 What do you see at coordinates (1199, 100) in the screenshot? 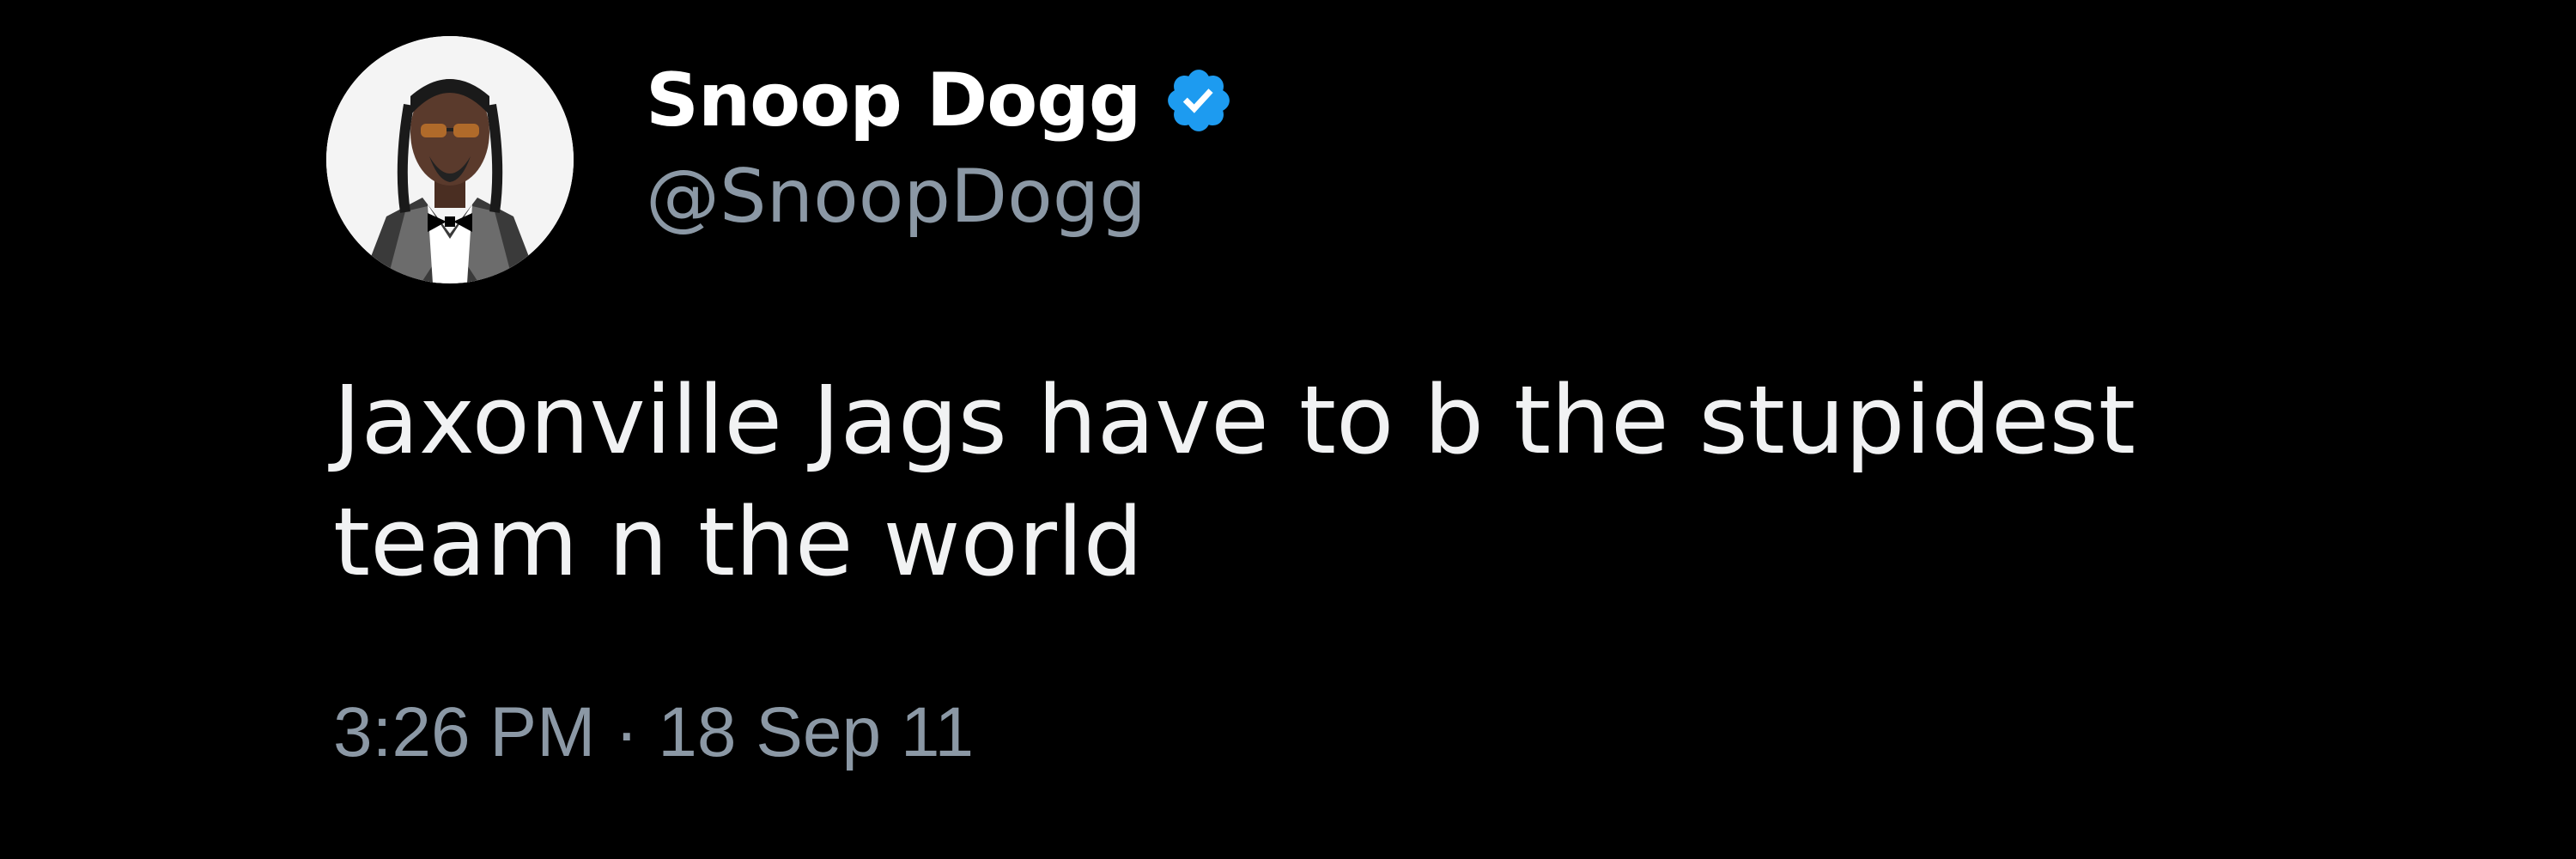
I see `verified-badge-icon` at bounding box center [1199, 100].